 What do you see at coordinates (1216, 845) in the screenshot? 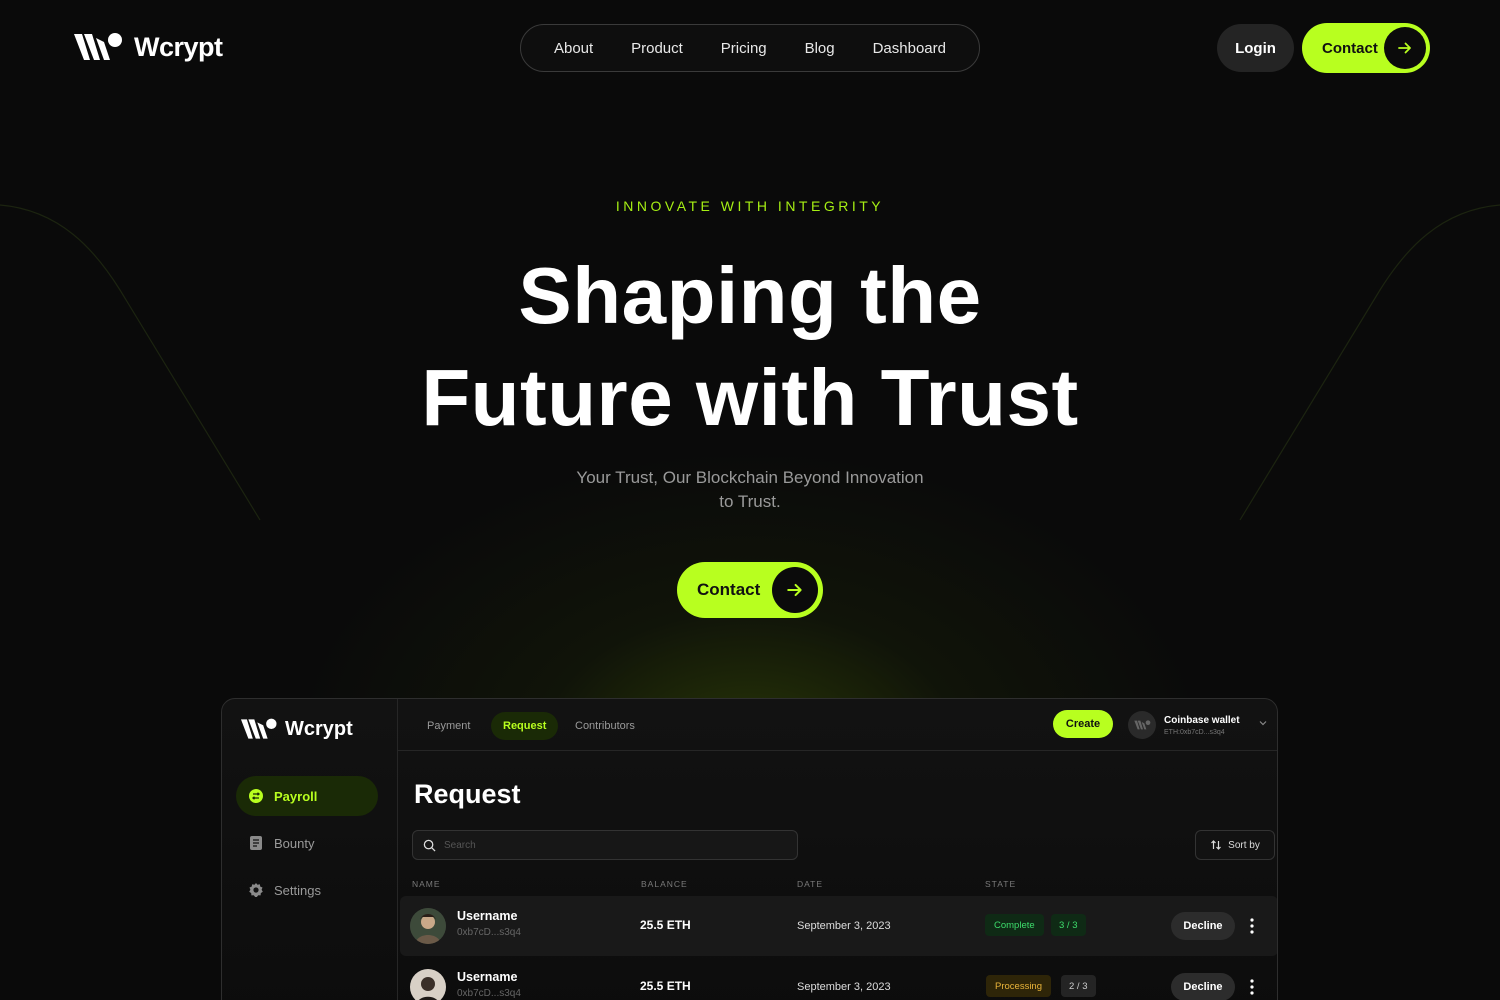
I see `sort-arrows-icon` at bounding box center [1216, 845].